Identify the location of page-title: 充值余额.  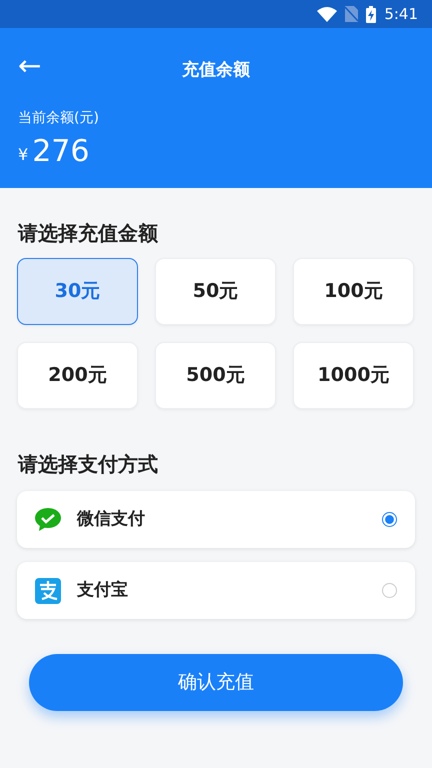
(216, 70).